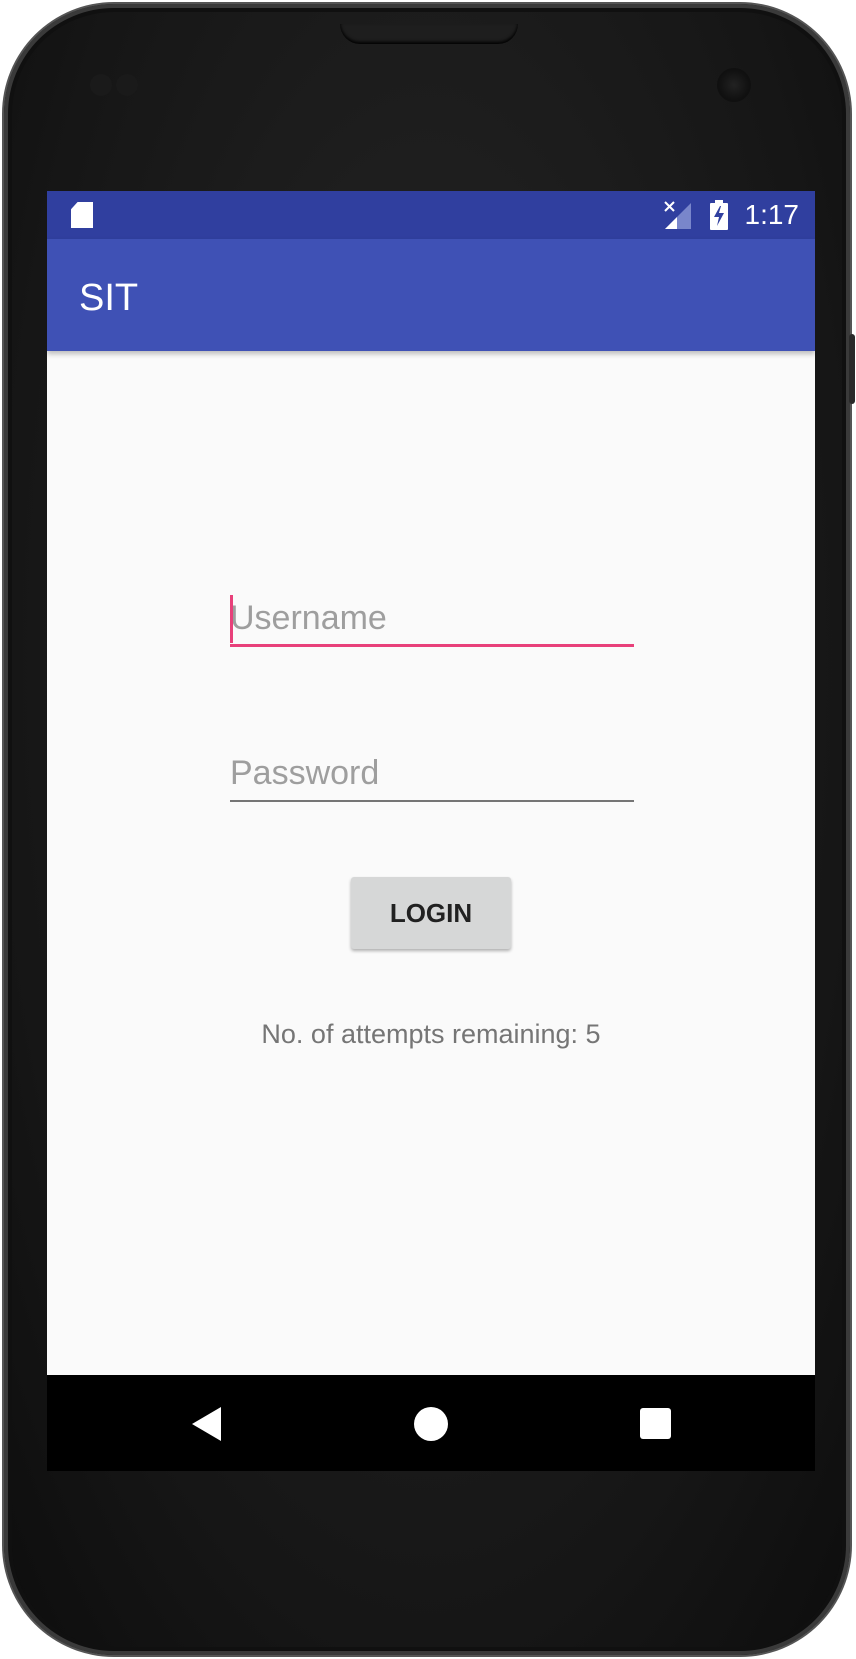 Image resolution: width=856 pixels, height=1659 pixels. What do you see at coordinates (431, 295) in the screenshot?
I see `app-bar: SIT` at bounding box center [431, 295].